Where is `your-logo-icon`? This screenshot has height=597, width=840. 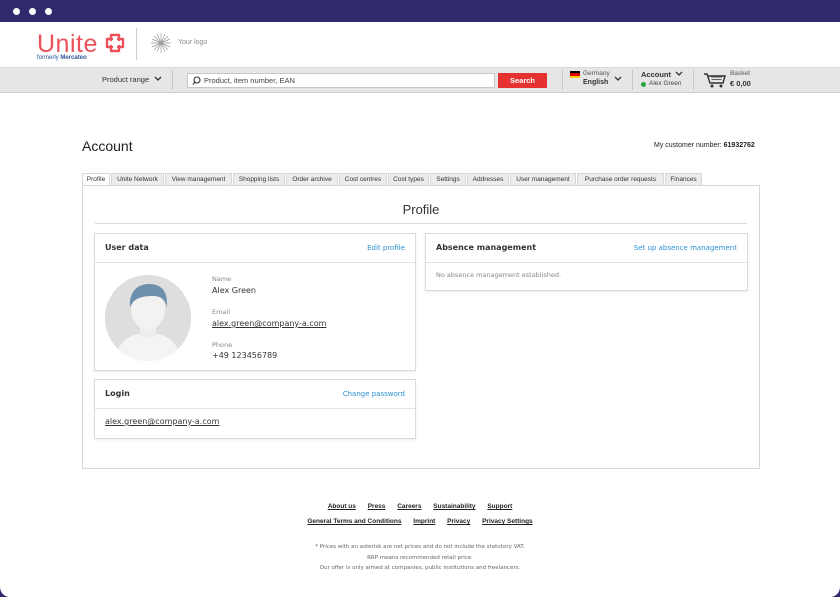 your-logo-icon is located at coordinates (161, 43).